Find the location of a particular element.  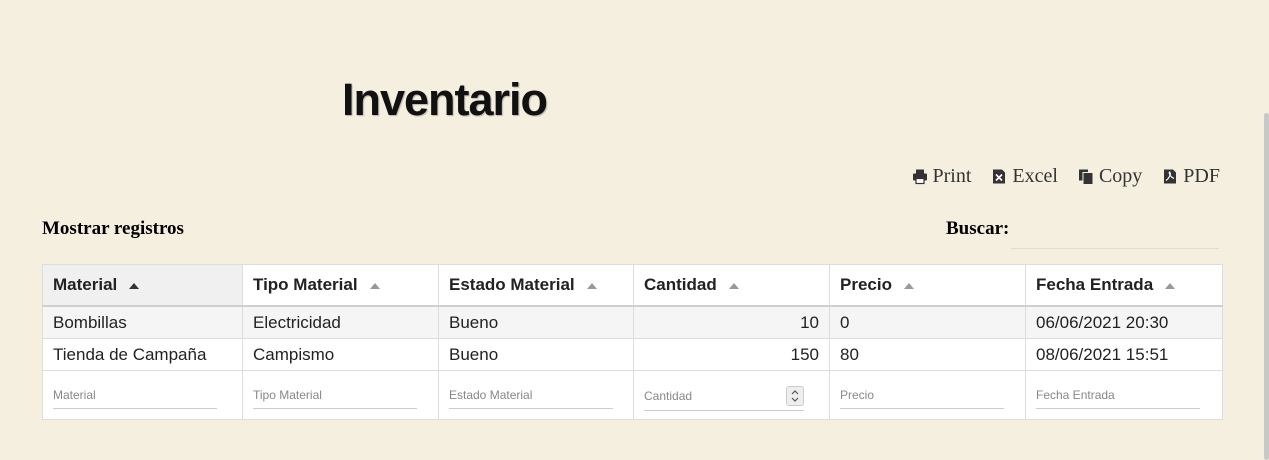

column-header-label: Estado Material is located at coordinates (512, 284).